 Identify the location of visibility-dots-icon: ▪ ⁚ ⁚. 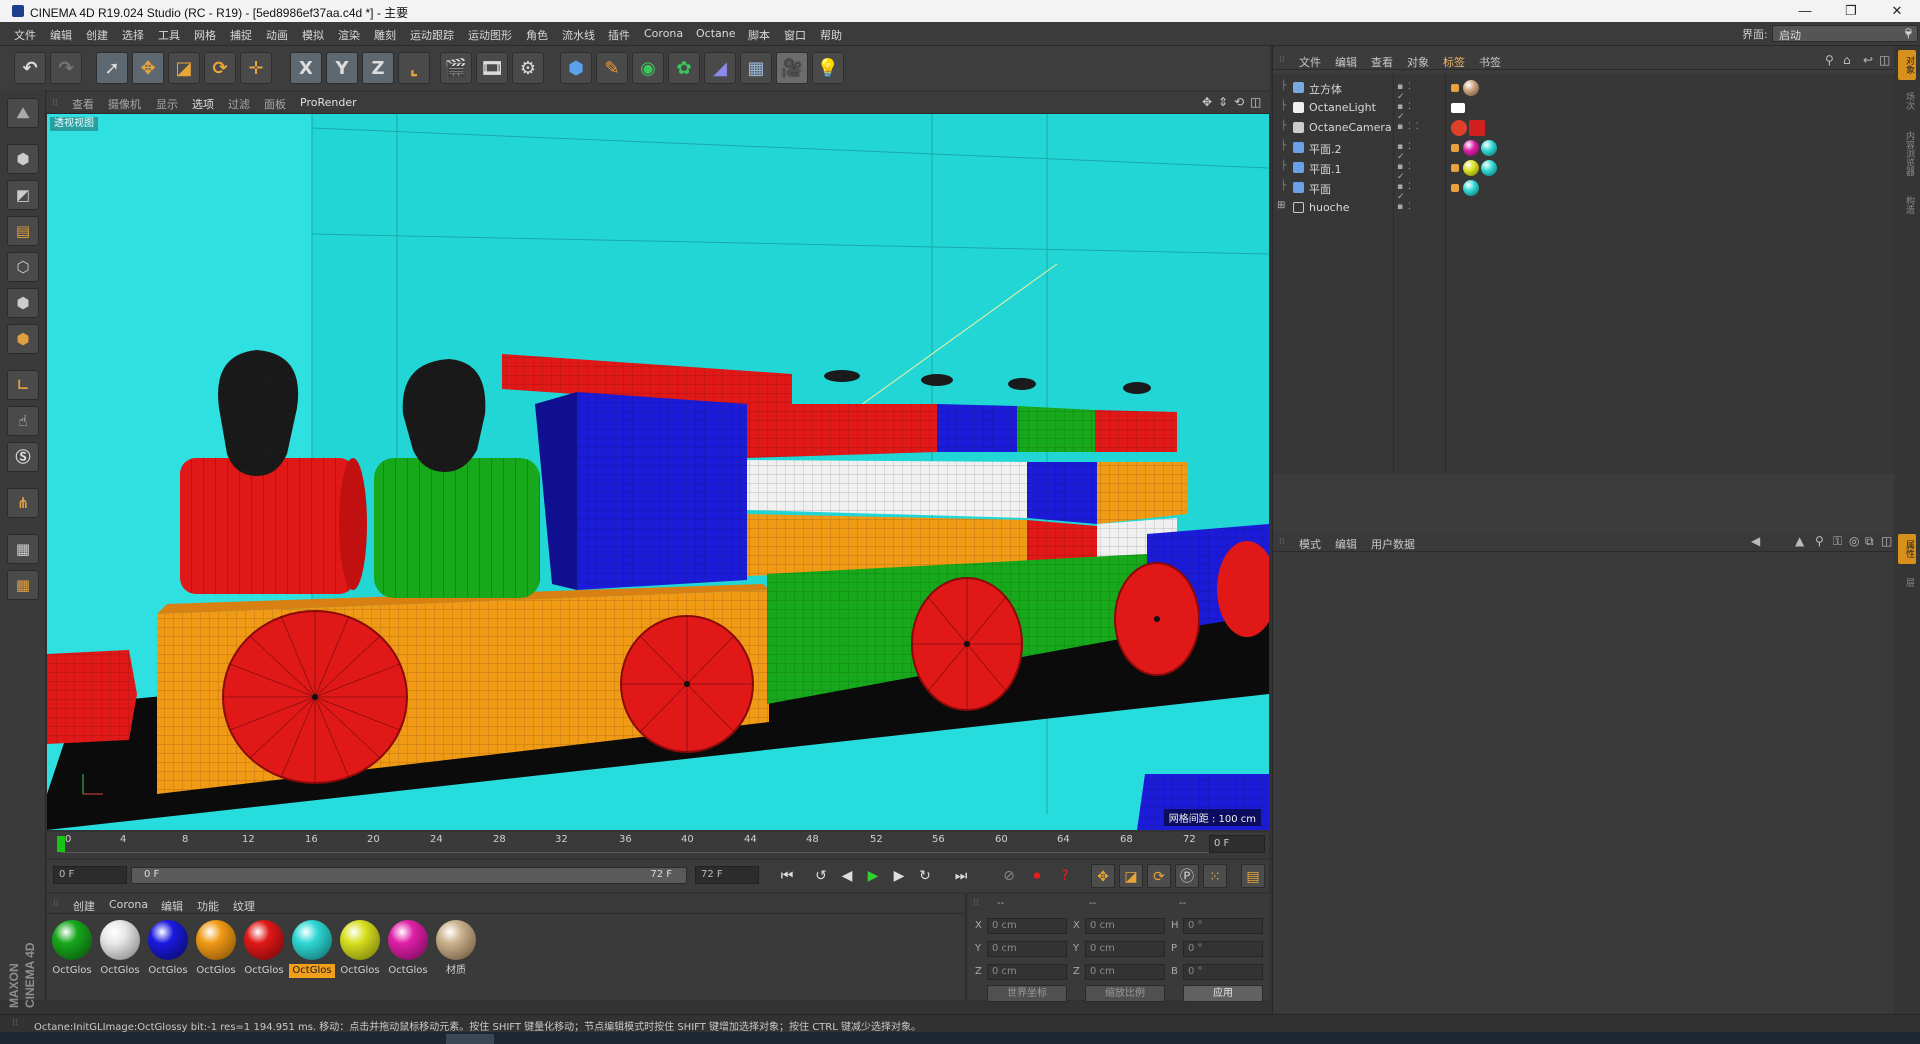
(1410, 128).